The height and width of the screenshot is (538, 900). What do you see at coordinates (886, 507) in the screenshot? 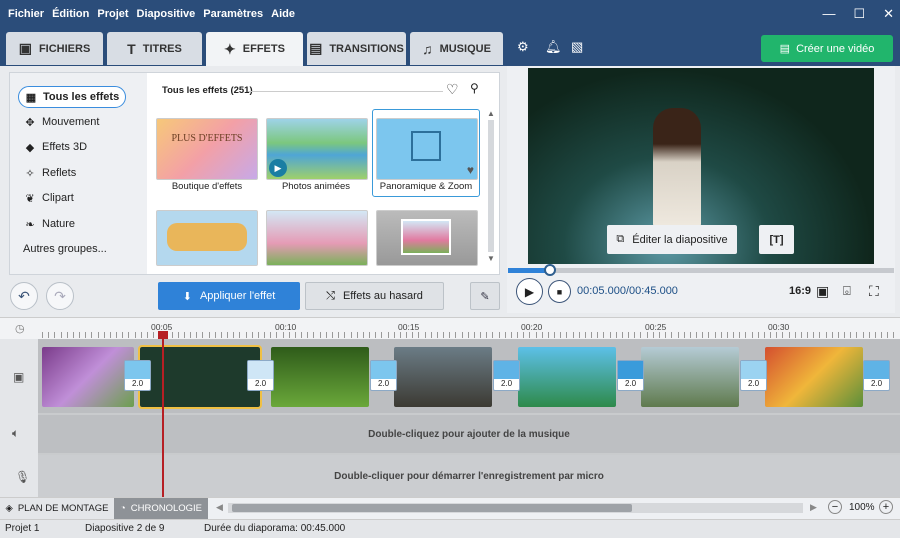
I see `zoom-in-icon: +` at bounding box center [886, 507].